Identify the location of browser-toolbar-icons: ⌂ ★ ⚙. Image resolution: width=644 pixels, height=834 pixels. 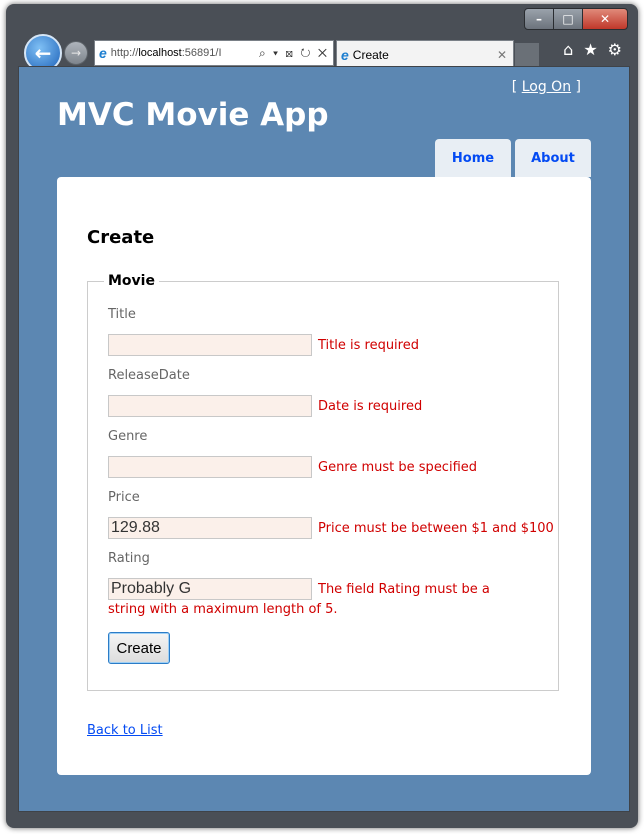
(592, 49).